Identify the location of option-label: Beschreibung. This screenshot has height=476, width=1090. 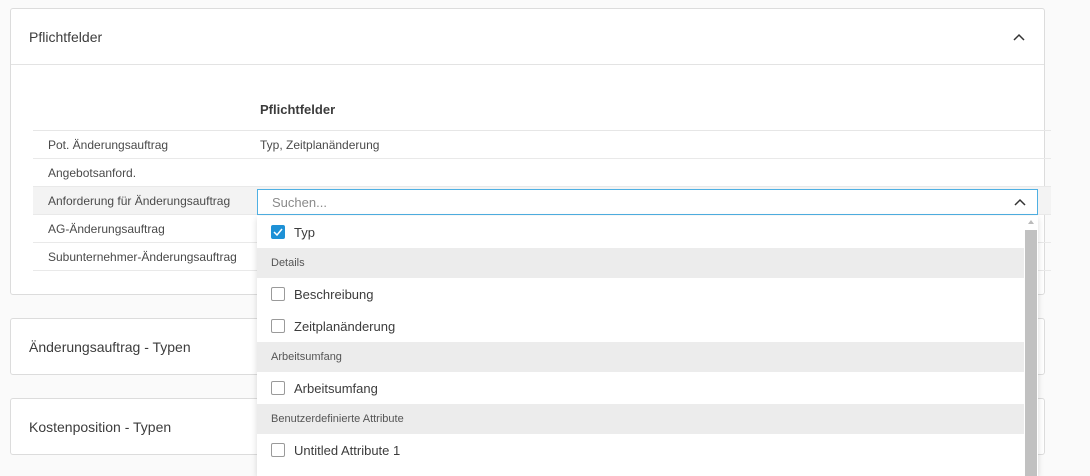
(334, 294).